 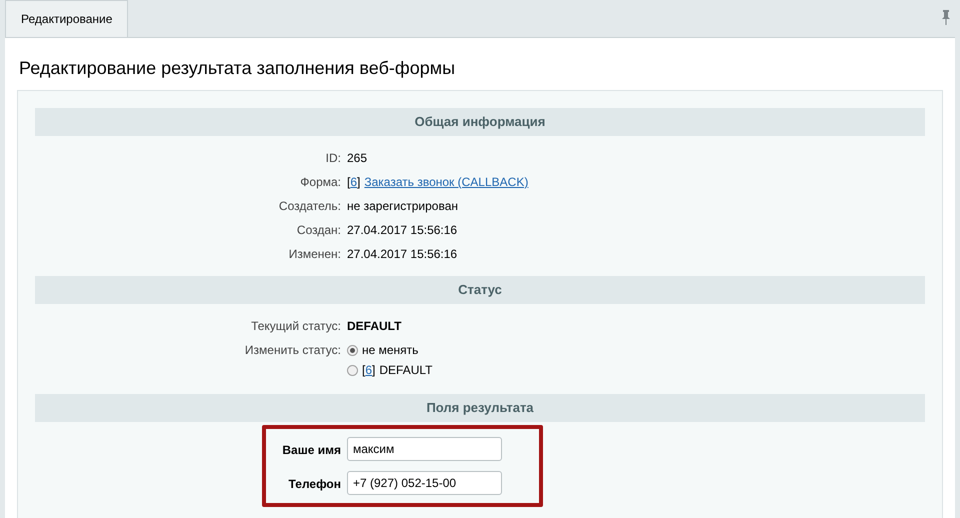 What do you see at coordinates (390, 350) in the screenshot?
I see `radio-label: не менять` at bounding box center [390, 350].